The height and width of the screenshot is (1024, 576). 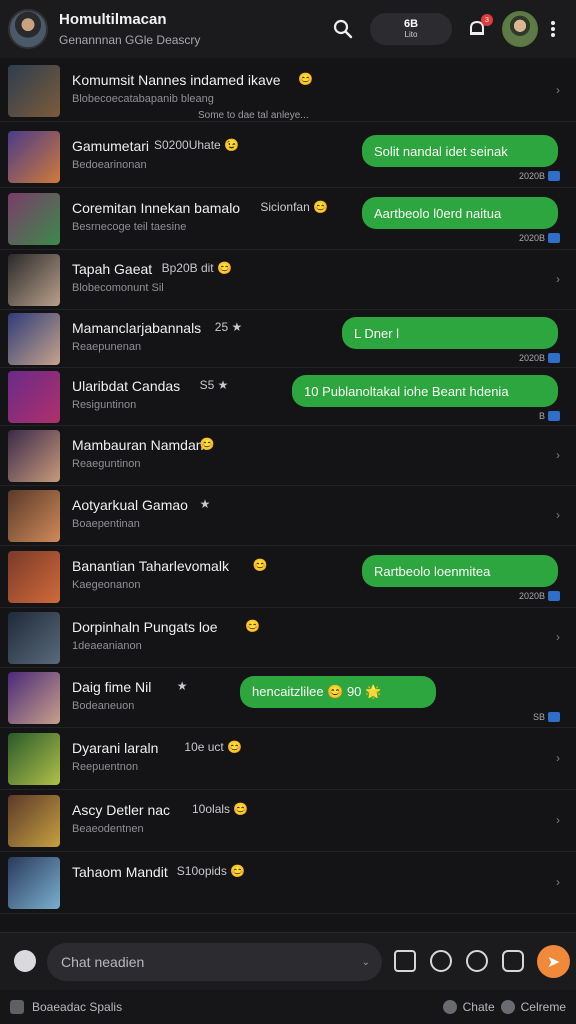 I want to click on chat-name: Gamumetari, so click(x=111, y=146).